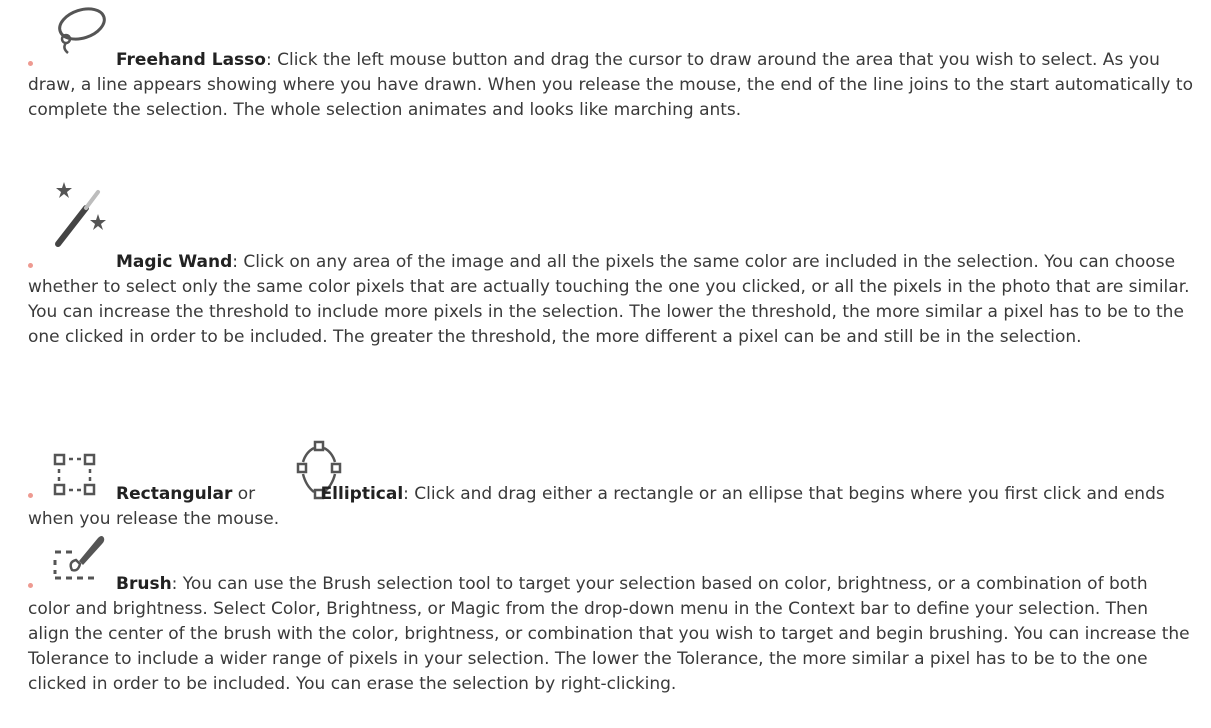  Describe the element at coordinates (191, 60) in the screenshot. I see `tool-name: Freehand Lasso` at that location.